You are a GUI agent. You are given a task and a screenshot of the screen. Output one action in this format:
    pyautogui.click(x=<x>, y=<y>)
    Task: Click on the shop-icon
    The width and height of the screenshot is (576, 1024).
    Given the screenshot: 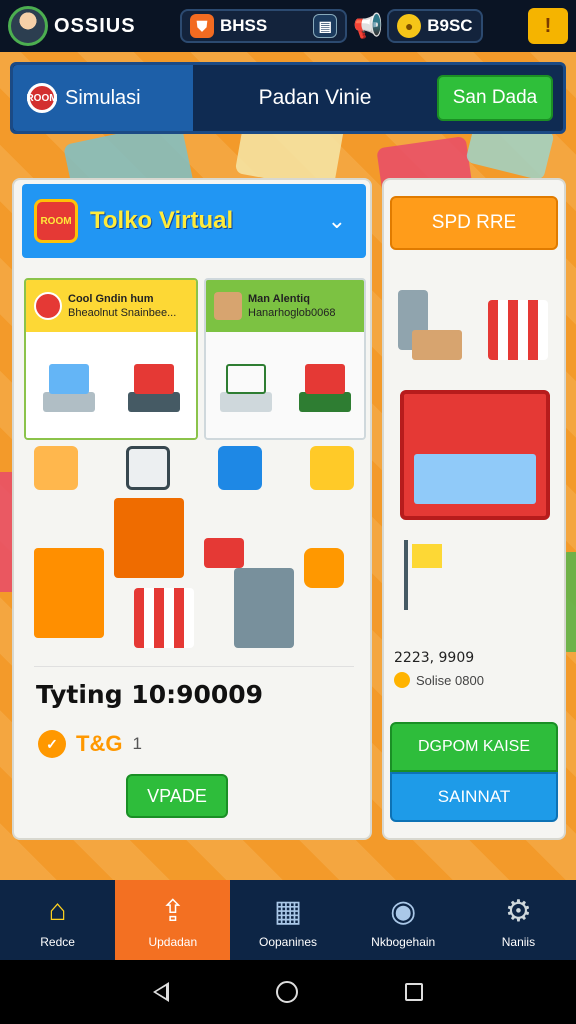 What is the action you would take?
    pyautogui.click(x=518, y=330)
    